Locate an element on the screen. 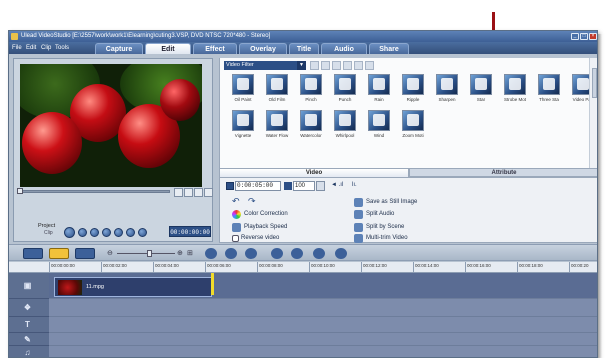  zoom-slider-handle is located at coordinates (149, 253).